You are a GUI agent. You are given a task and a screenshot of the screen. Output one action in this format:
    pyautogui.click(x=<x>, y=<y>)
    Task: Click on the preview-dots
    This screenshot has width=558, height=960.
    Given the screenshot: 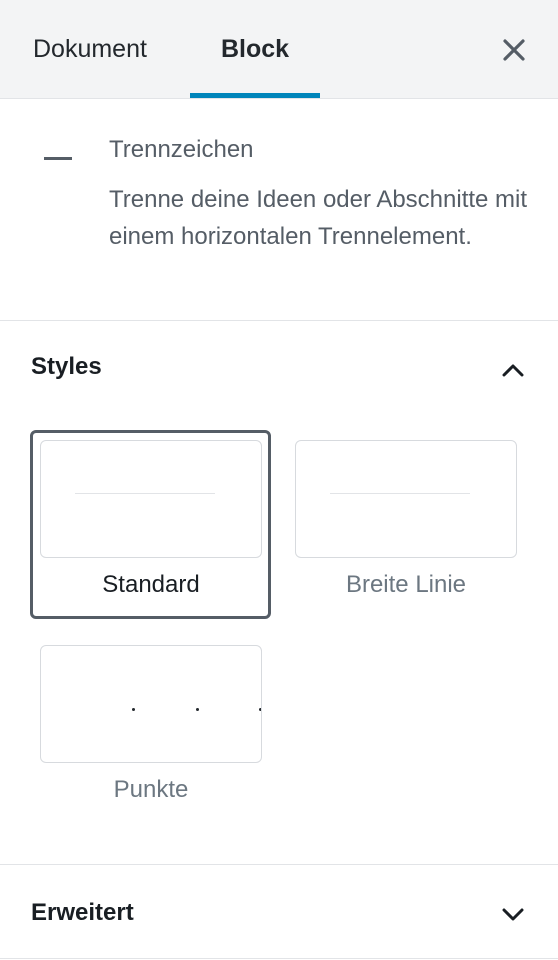 What is the action you would take?
    pyautogui.click(x=151, y=711)
    